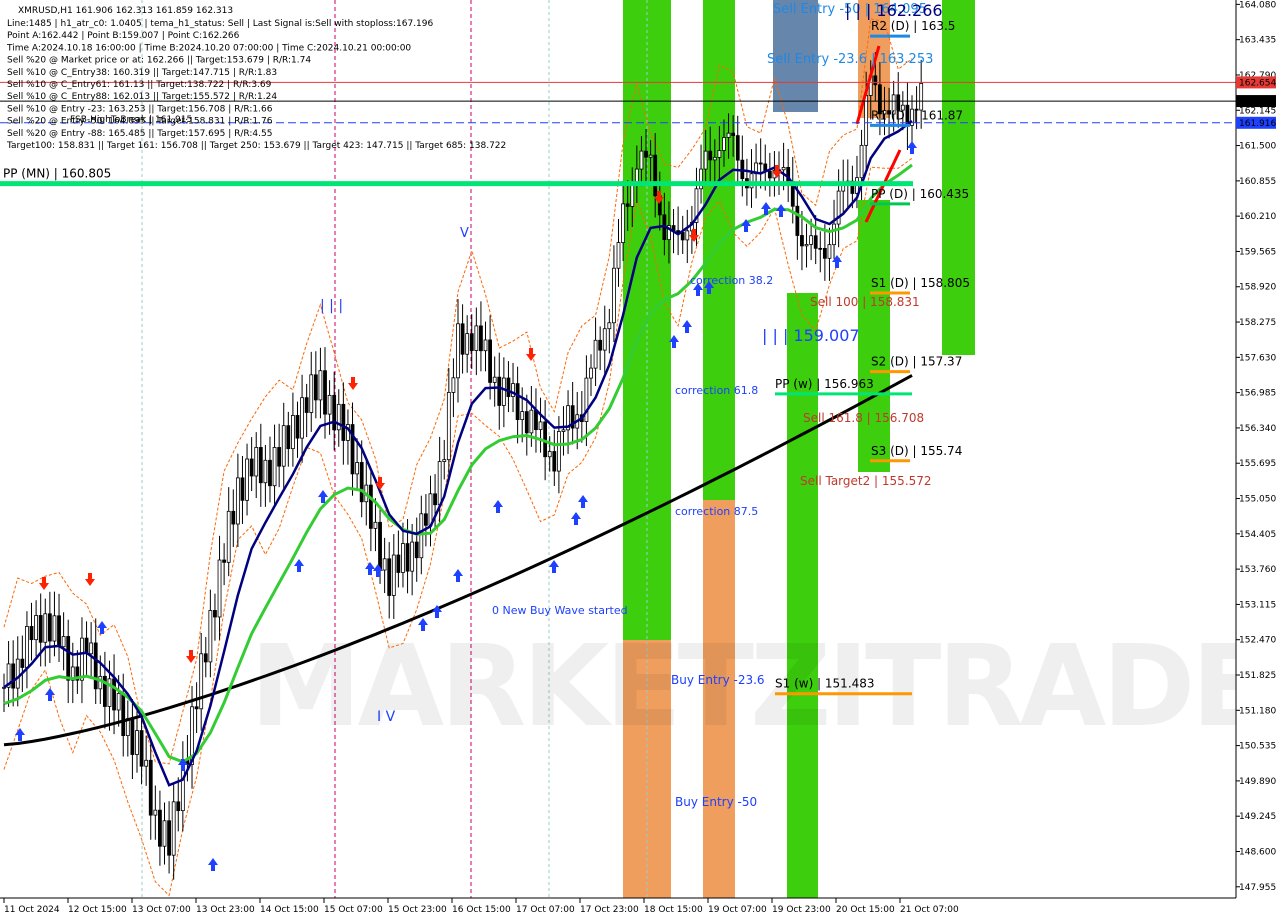 This screenshot has height=920, width=1280. I want to click on price-tick-label: 162.145, so click(1257, 111).